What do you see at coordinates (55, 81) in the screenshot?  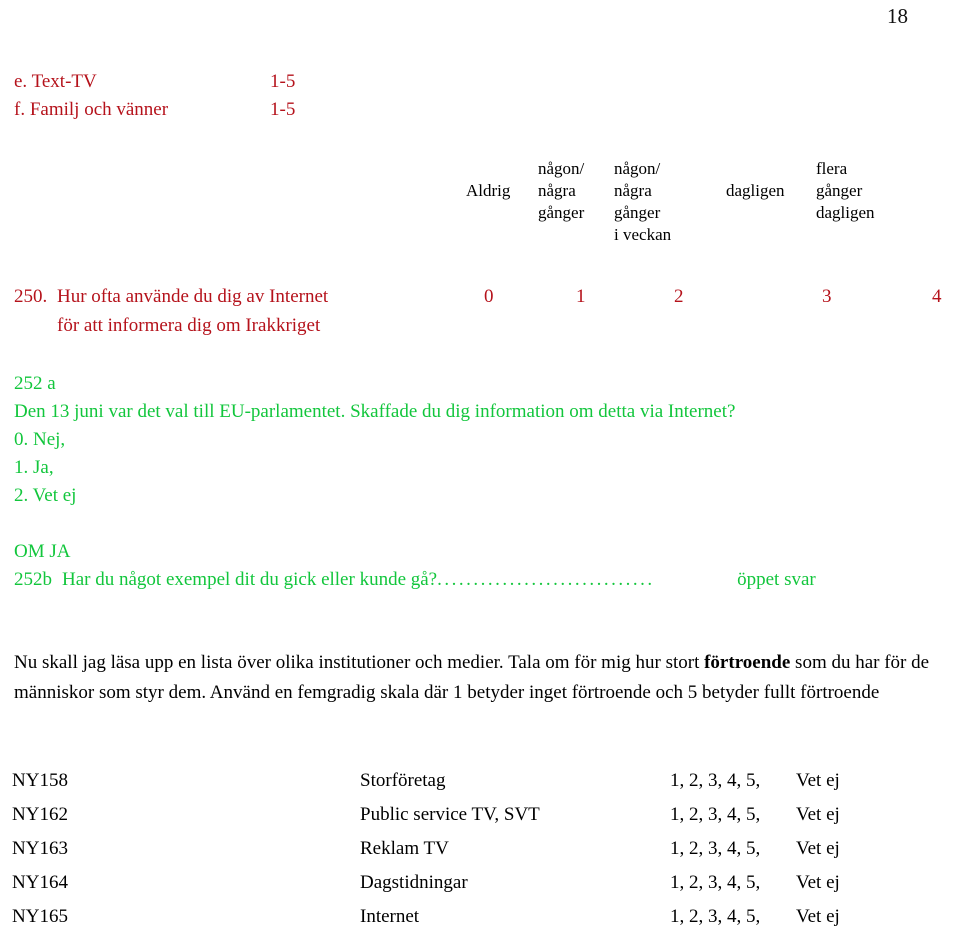 I see `item-label-e: e. Text-TV` at bounding box center [55, 81].